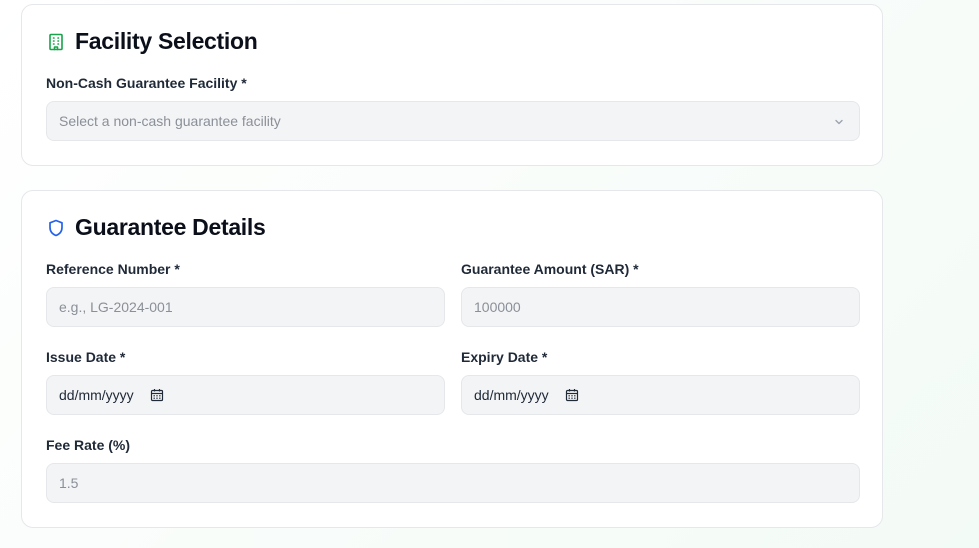 This screenshot has height=548, width=979. I want to click on expiry-date-value: dd/mm/yyyy, so click(511, 395).